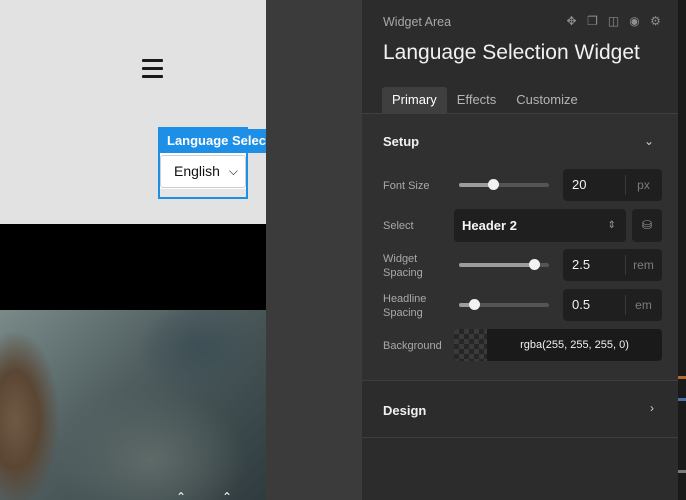 This screenshot has width=686, height=500. I want to click on move-icon: ✥, so click(571, 21).